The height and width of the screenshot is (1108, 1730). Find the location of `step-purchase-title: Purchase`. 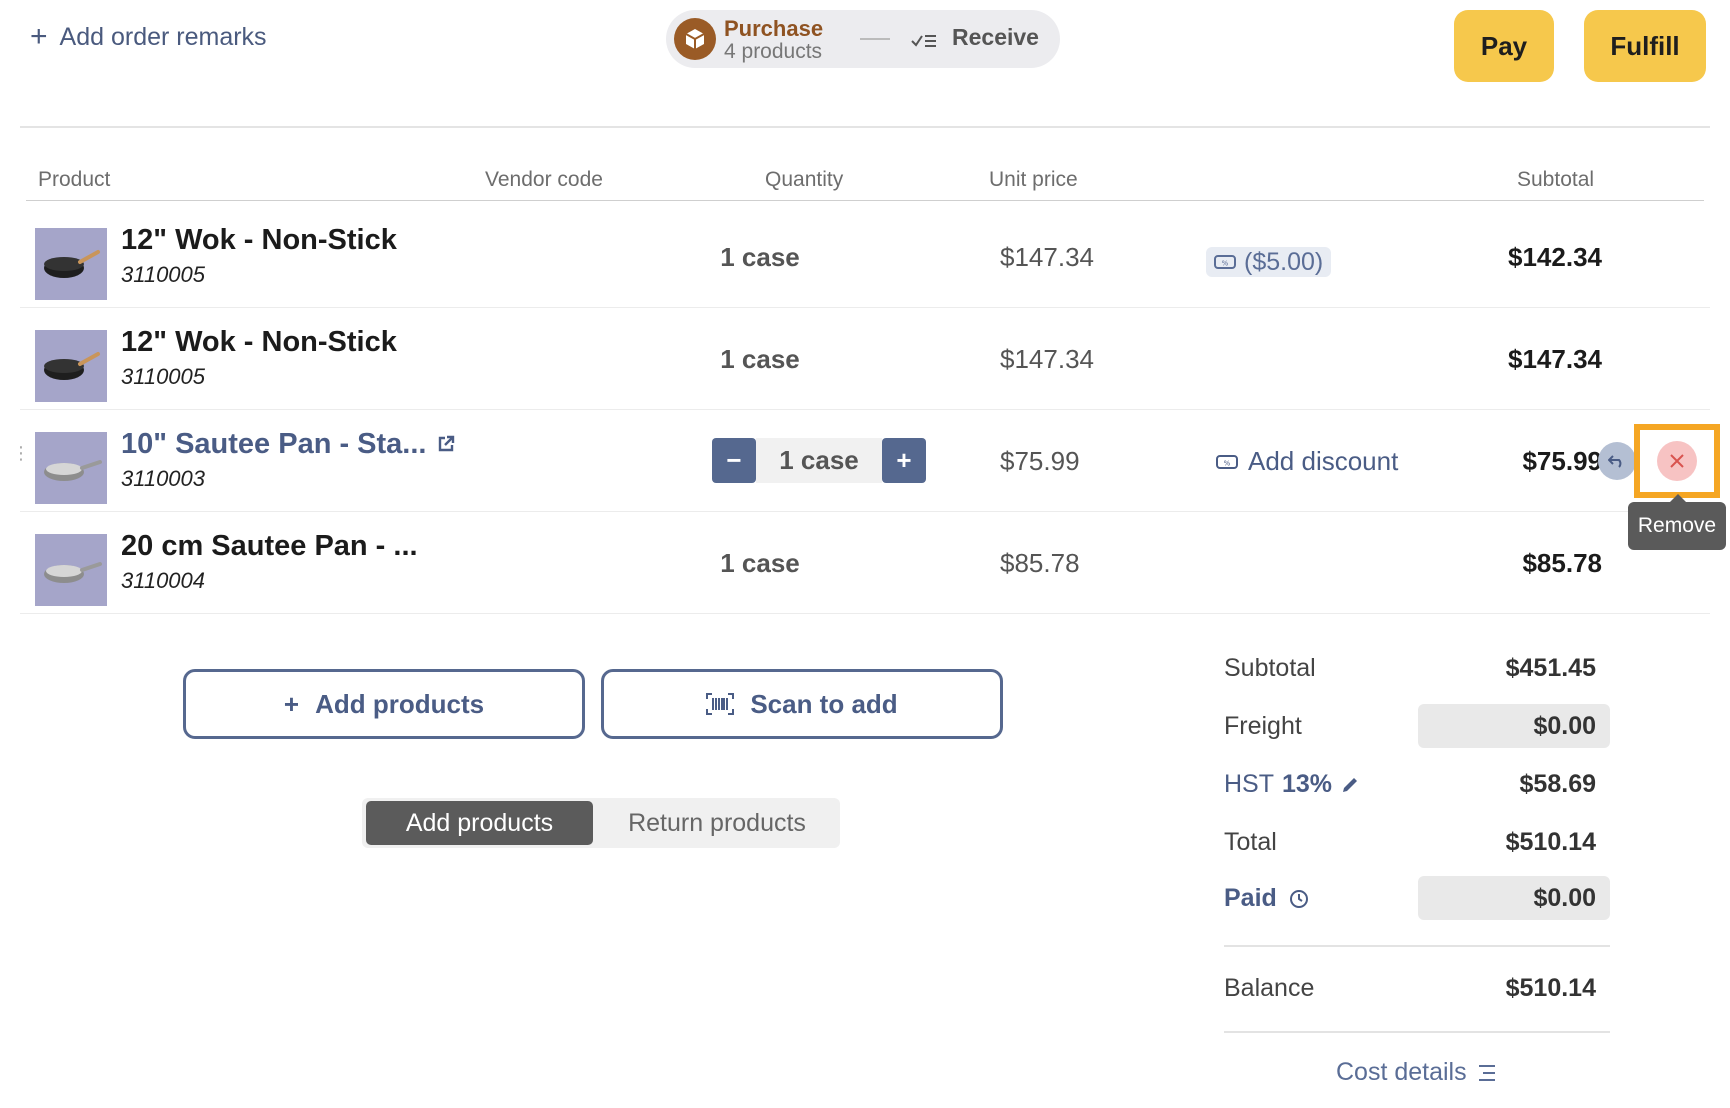

step-purchase-title: Purchase is located at coordinates (774, 28).